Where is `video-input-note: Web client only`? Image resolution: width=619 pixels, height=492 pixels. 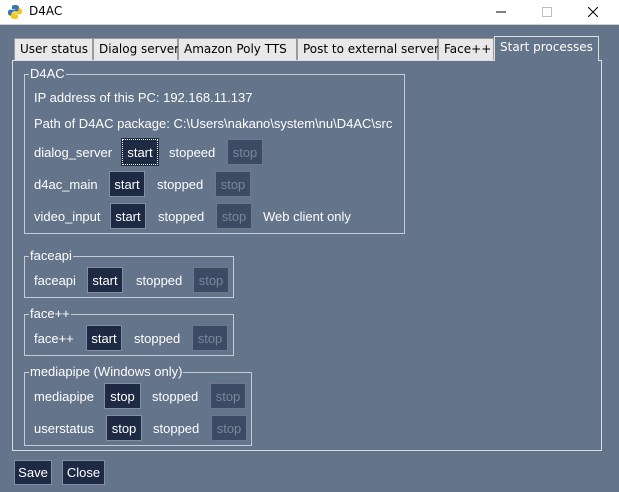 video-input-note: Web client only is located at coordinates (307, 216).